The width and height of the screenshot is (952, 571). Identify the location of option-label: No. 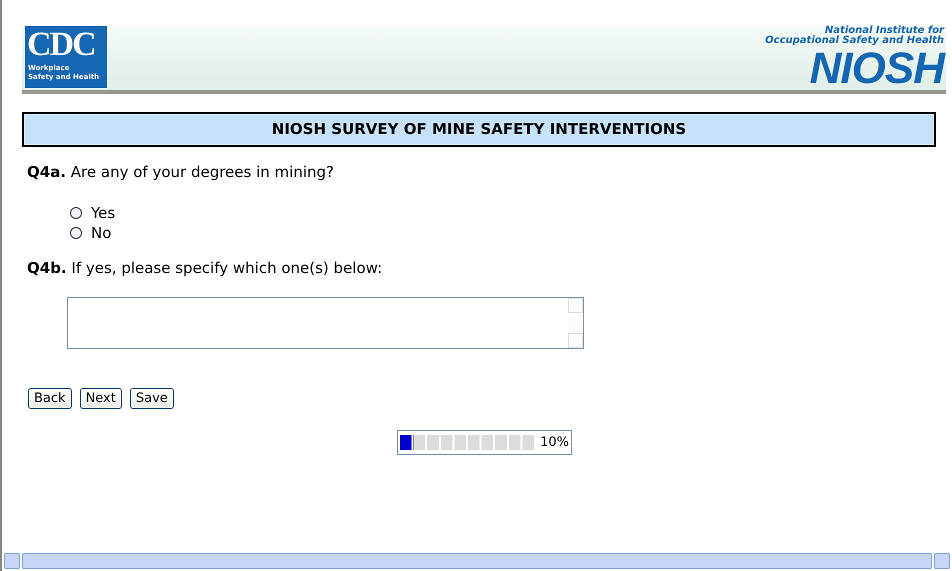
(101, 233).